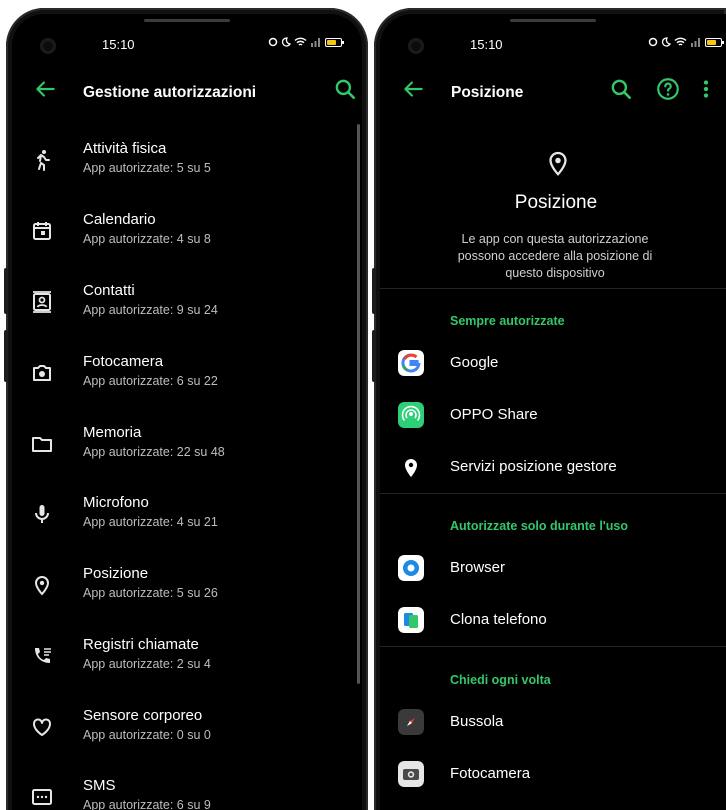 This screenshot has width=726, height=810. Describe the element at coordinates (109, 290) in the screenshot. I see `permission-title: Contatti` at that location.